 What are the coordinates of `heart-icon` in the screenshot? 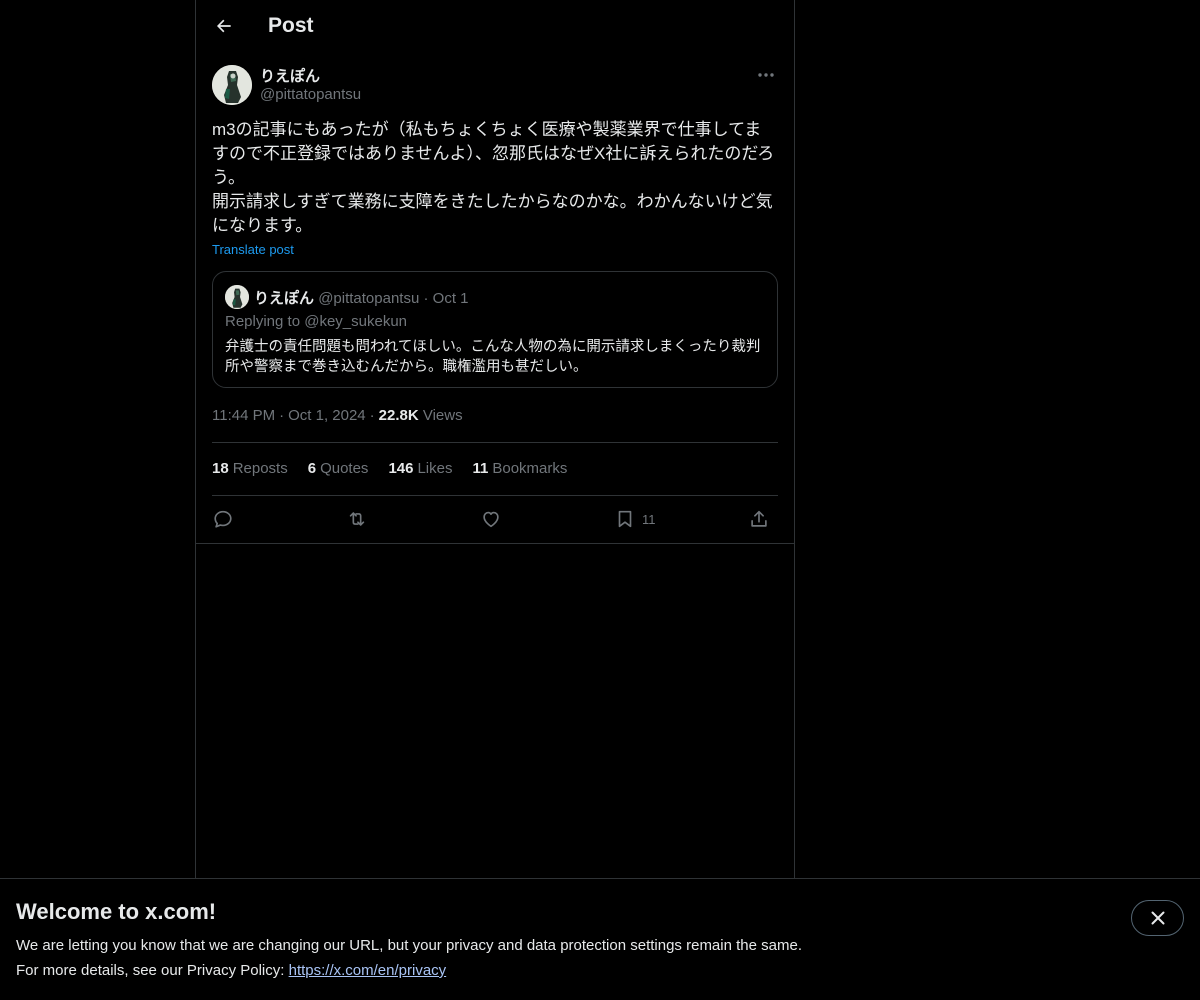 It's located at (491, 519).